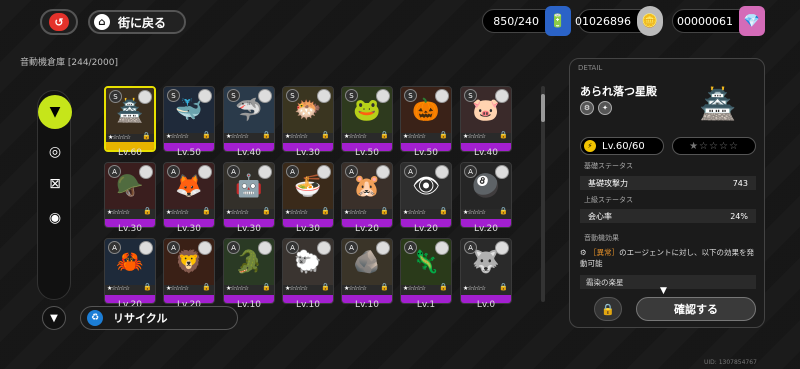 The image size is (800, 369). Describe the element at coordinates (650, 21) in the screenshot. I see `denny-coin-icon: 🪙` at that location.